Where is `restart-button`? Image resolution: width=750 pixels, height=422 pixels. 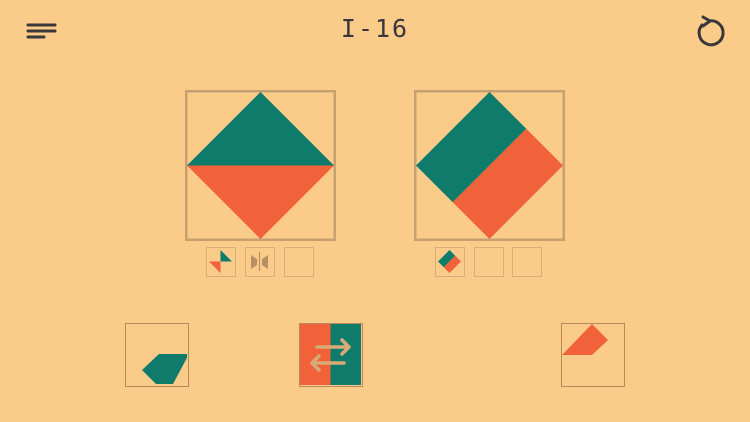 restart-button is located at coordinates (709, 32).